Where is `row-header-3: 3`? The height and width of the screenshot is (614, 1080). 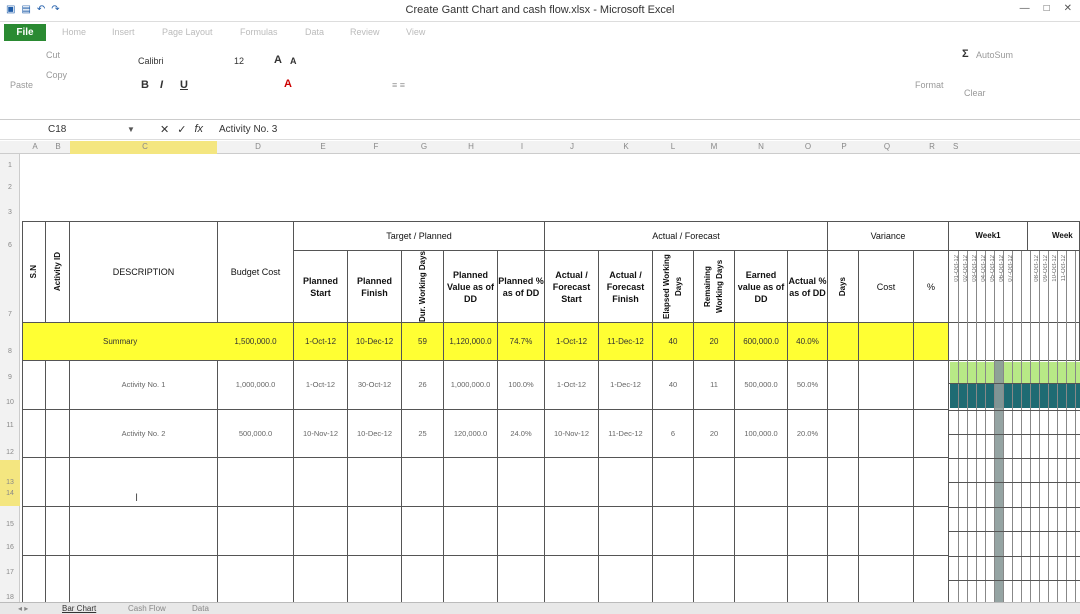 row-header-3: 3 is located at coordinates (10, 212).